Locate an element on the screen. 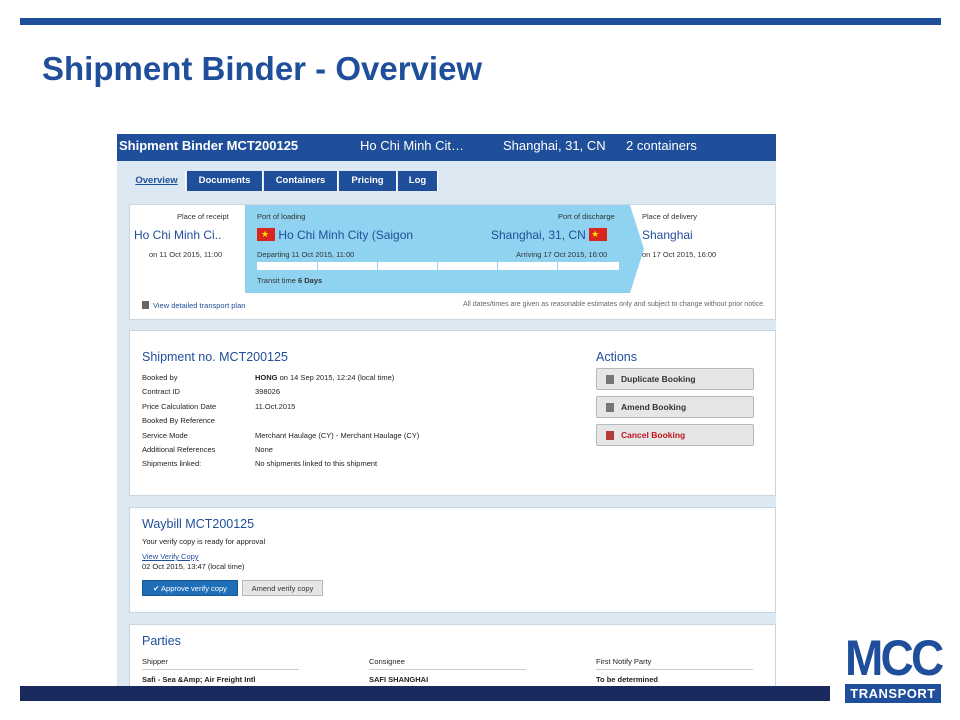 The height and width of the screenshot is (720, 960). receipt-city: Ho Chi Minh Ci.. is located at coordinates (178, 235).